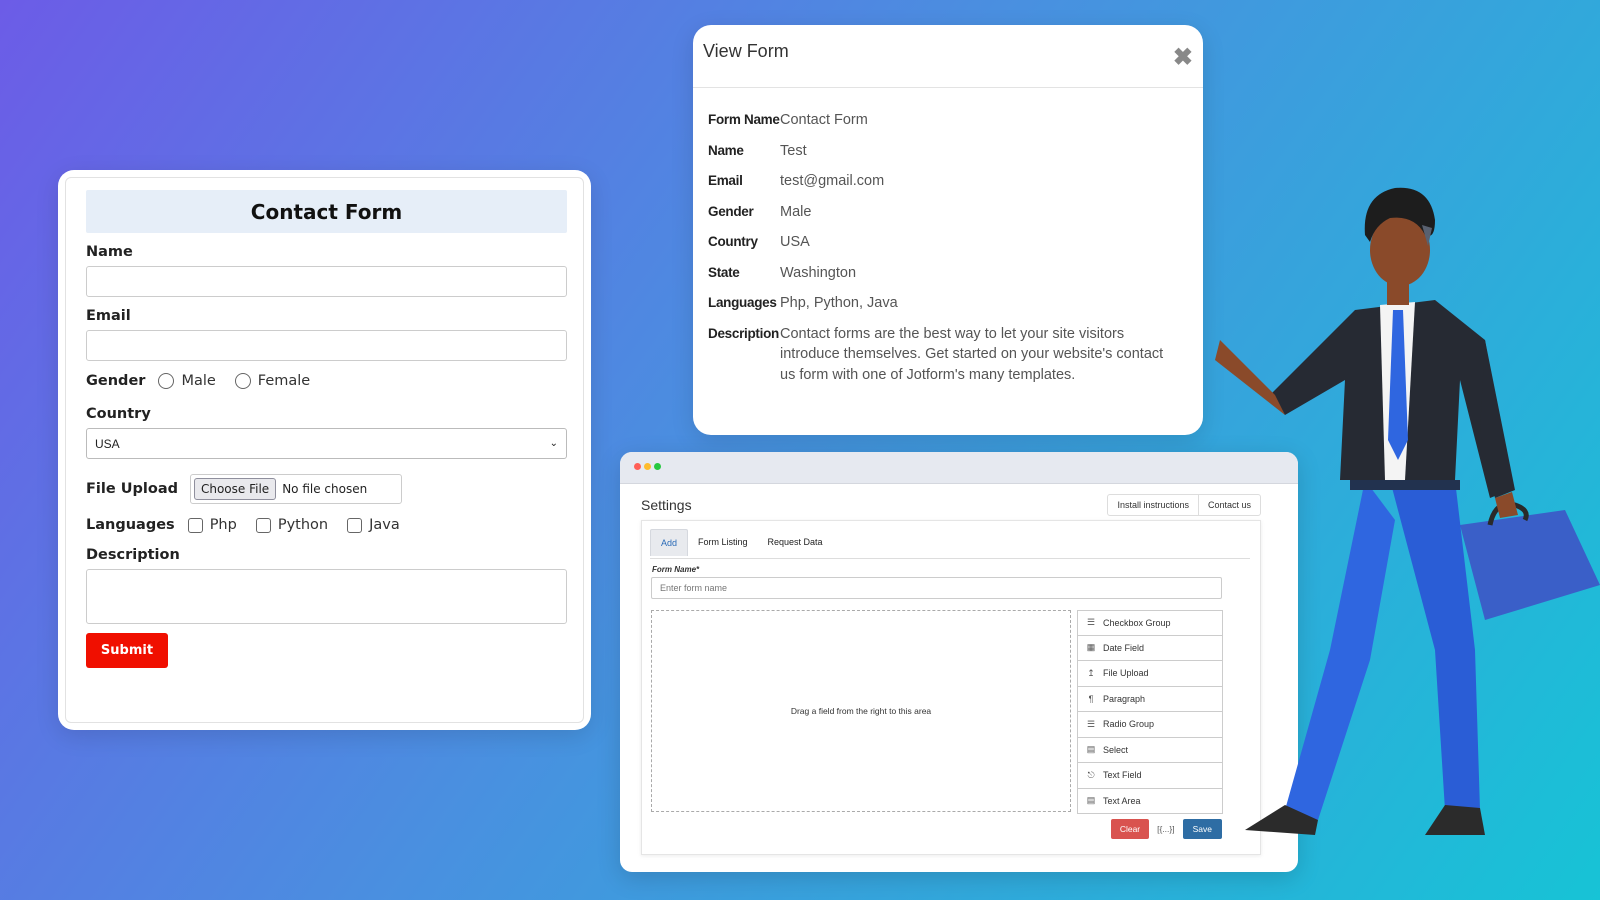 This screenshot has width=1600, height=900. What do you see at coordinates (132, 489) in the screenshot?
I see `file-upload-label: File Upload` at bounding box center [132, 489].